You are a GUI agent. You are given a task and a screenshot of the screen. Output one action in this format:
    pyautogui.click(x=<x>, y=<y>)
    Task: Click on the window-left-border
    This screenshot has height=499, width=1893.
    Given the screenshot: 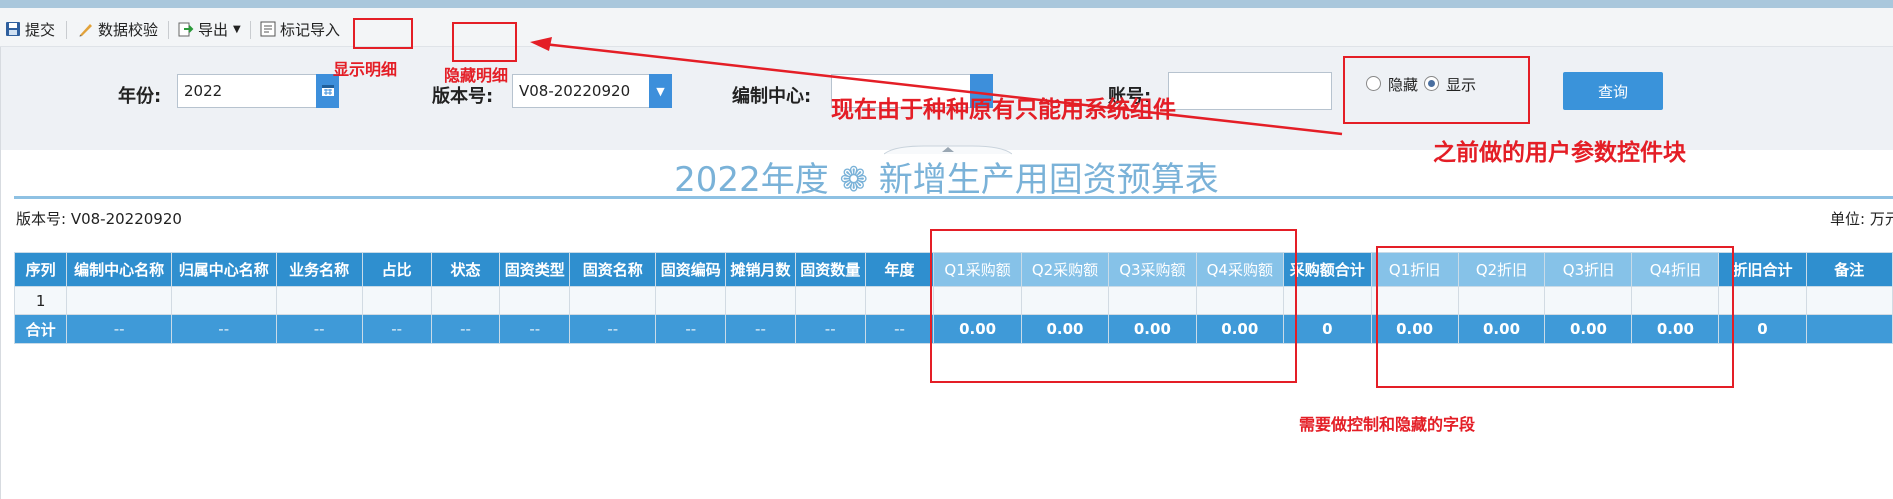 What is the action you would take?
    pyautogui.click(x=0, y=273)
    